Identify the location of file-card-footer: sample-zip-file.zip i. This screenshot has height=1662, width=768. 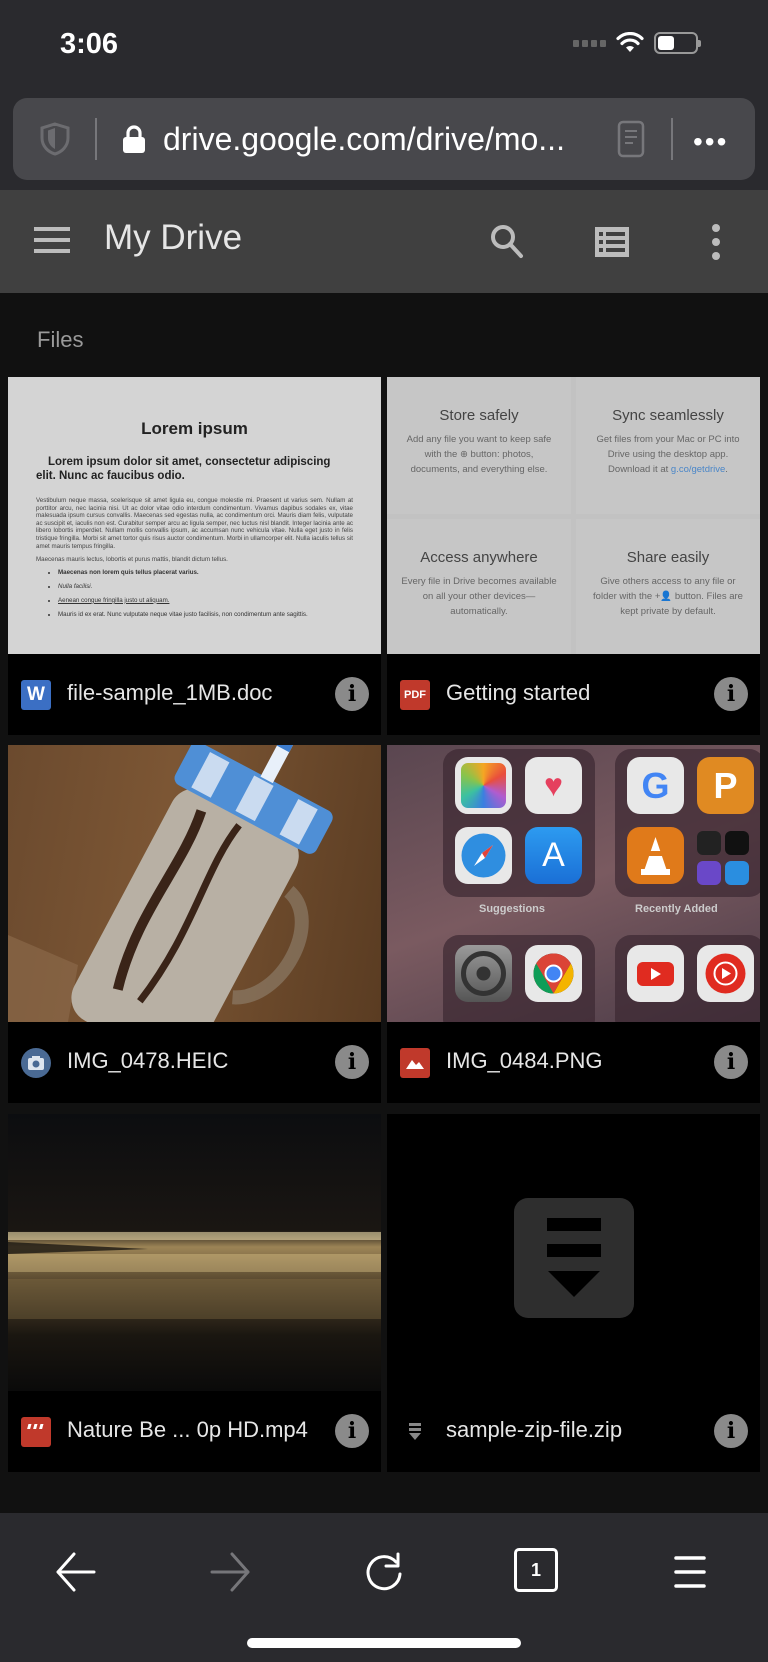
(573, 1431).